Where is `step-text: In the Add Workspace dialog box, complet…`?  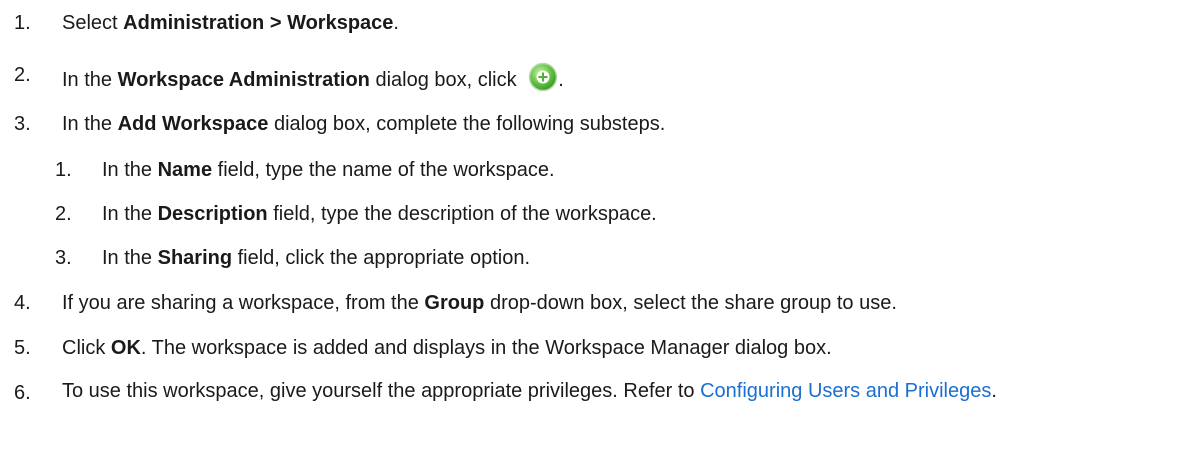
step-text: In the Add Workspace dialog box, complet… is located at coordinates (363, 124).